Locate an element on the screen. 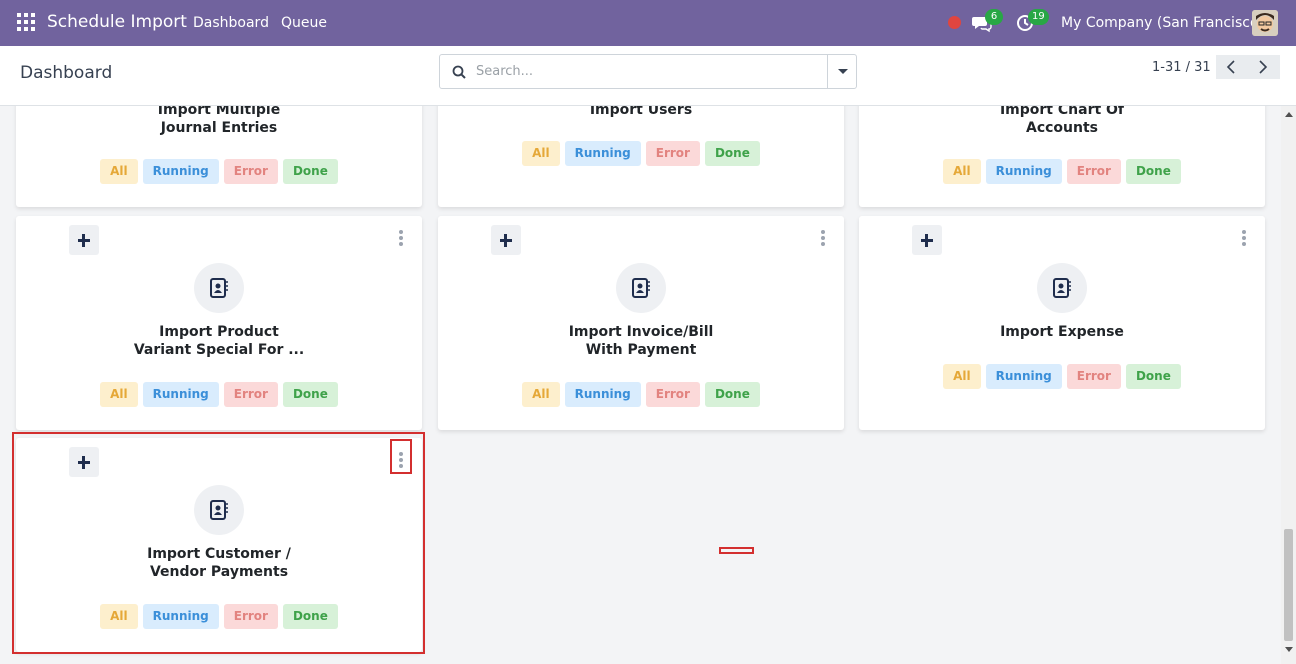  pager-next-button is located at coordinates (1264, 67).